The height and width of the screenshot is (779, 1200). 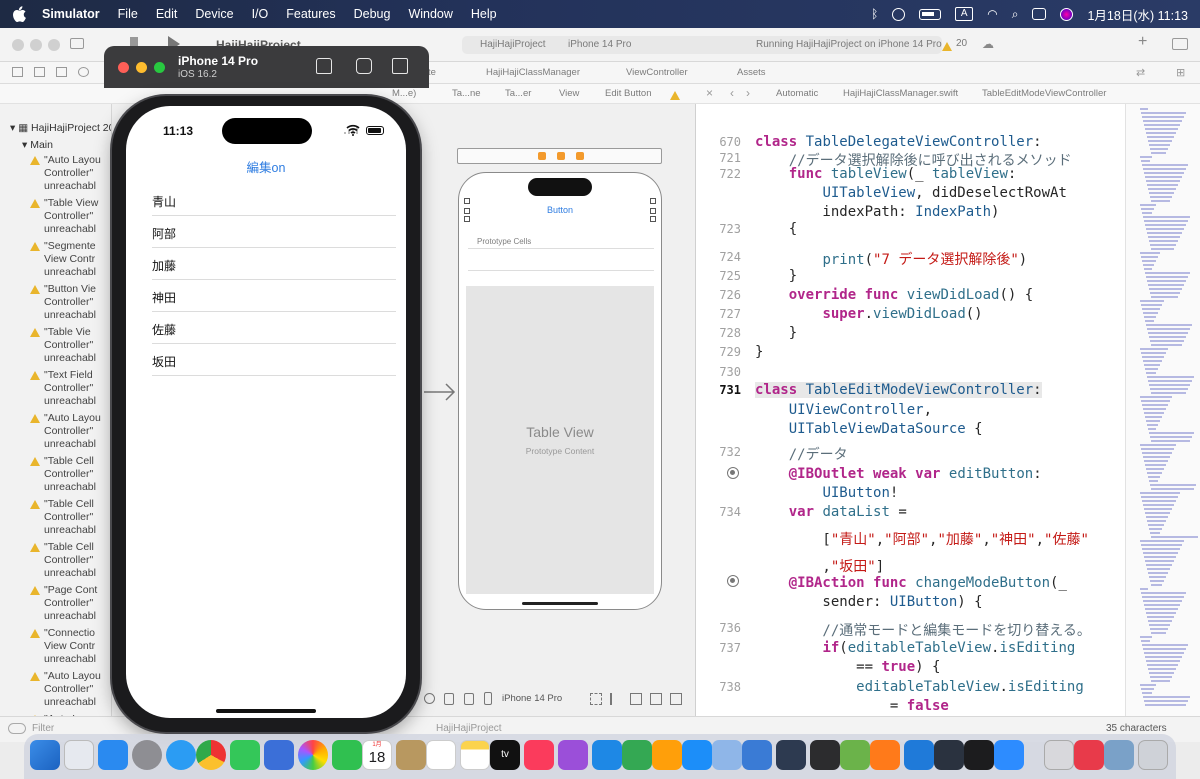 I want to click on menu-debug: Debug, so click(x=372, y=14).